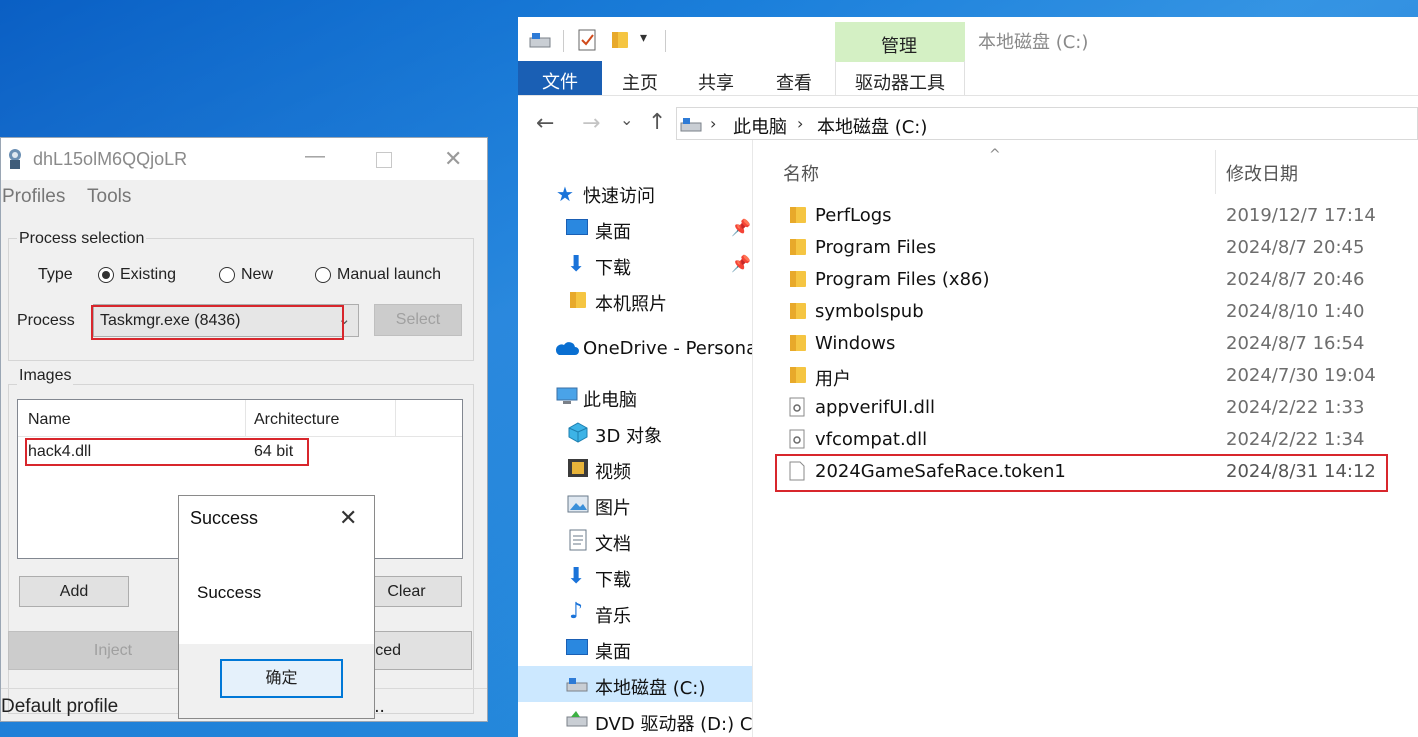  What do you see at coordinates (281, 678) in the screenshot?
I see `ok-button: 确定` at bounding box center [281, 678].